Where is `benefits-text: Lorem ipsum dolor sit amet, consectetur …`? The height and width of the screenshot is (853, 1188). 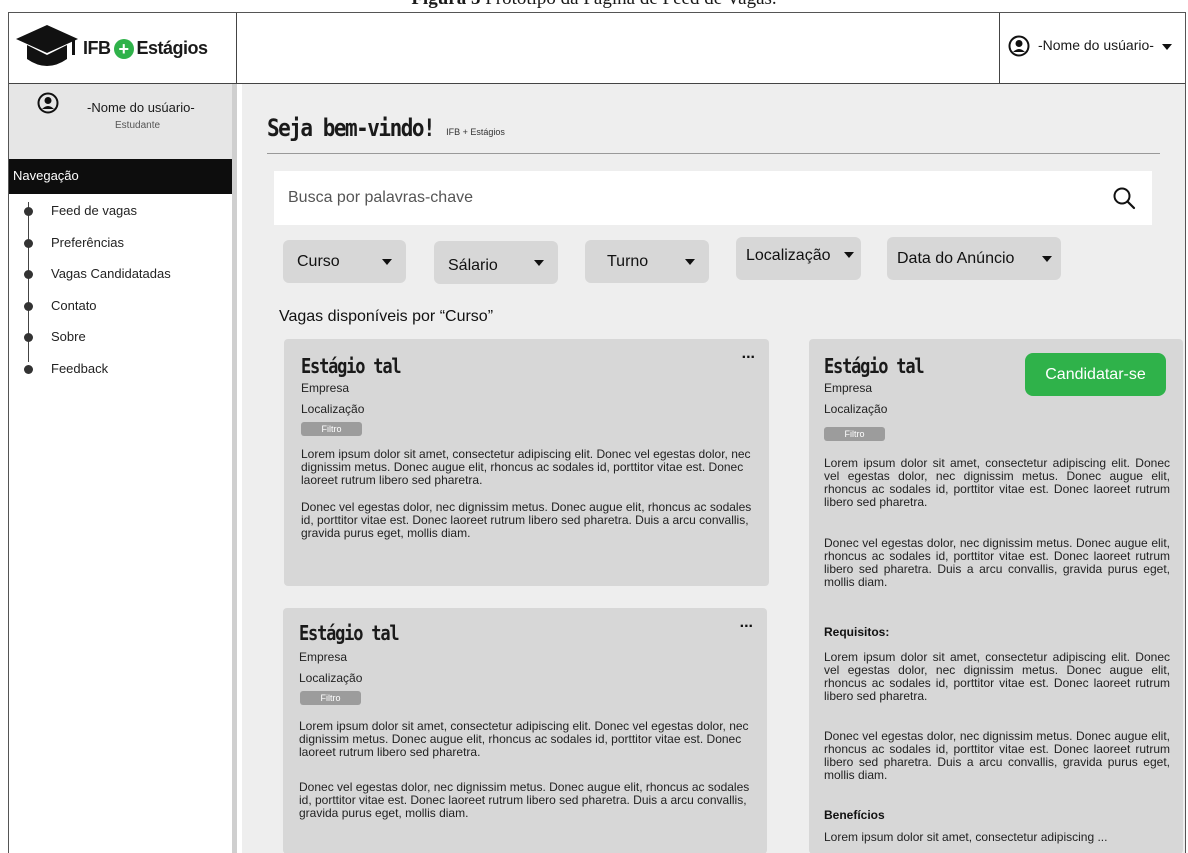
benefits-text: Lorem ipsum dolor sit amet, consectetur … is located at coordinates (966, 837).